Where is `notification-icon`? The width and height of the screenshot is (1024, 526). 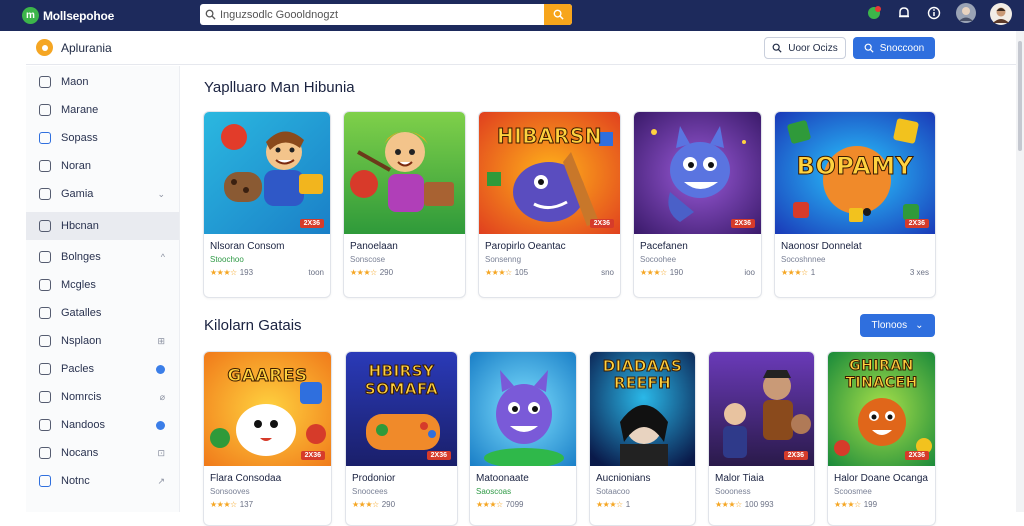
notification-icon is located at coordinates (874, 13).